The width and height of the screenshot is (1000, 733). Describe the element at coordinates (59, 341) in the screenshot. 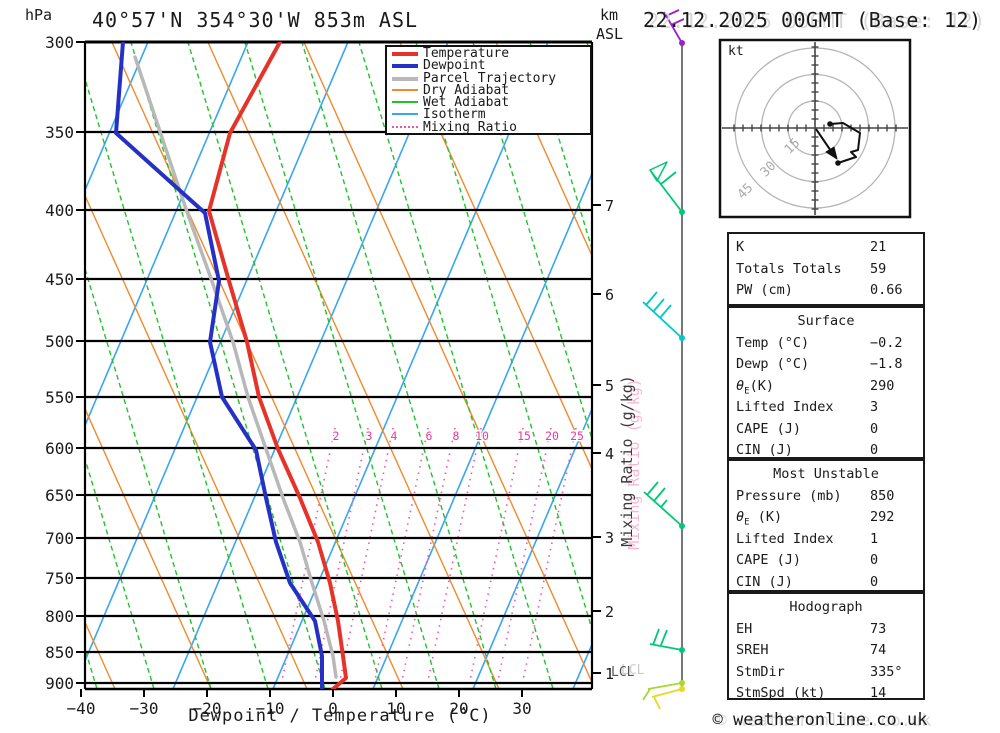

I see `svg-text: 500` at that location.